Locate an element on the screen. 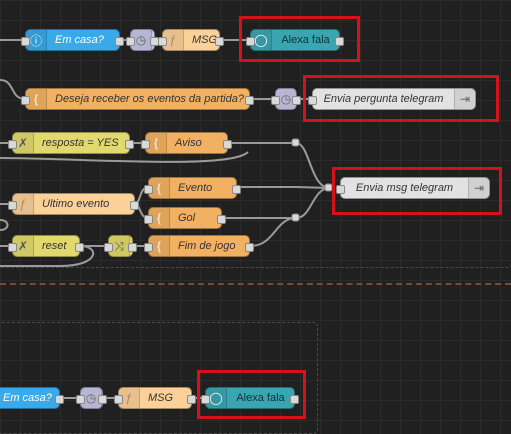 The height and width of the screenshot is (434, 511). node-label: Último evento is located at coordinates (76, 204).